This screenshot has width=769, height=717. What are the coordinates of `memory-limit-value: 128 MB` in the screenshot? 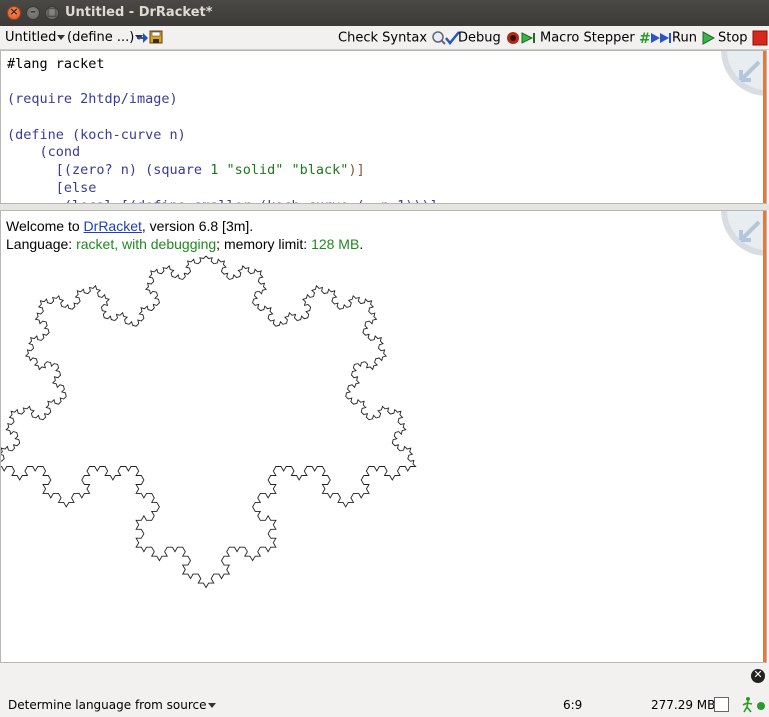 It's located at (335, 244).